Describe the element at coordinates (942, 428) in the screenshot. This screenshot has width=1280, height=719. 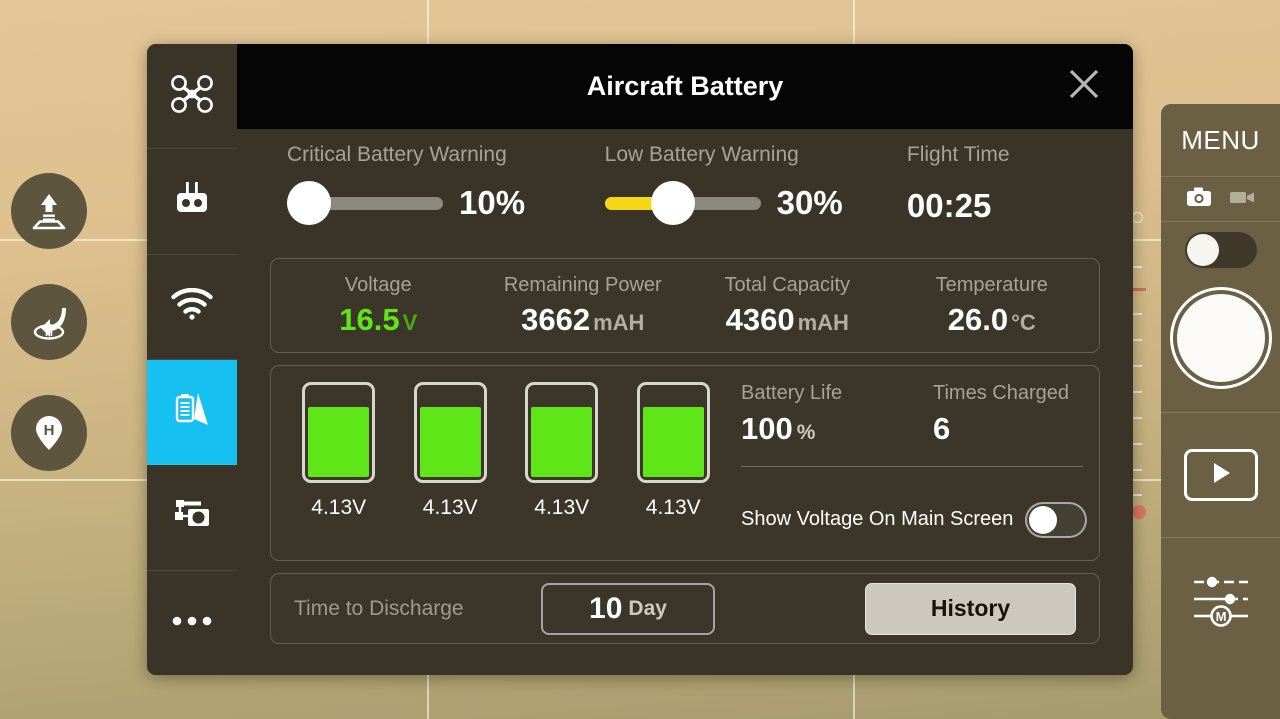
I see `times-charged-value: 6` at that location.